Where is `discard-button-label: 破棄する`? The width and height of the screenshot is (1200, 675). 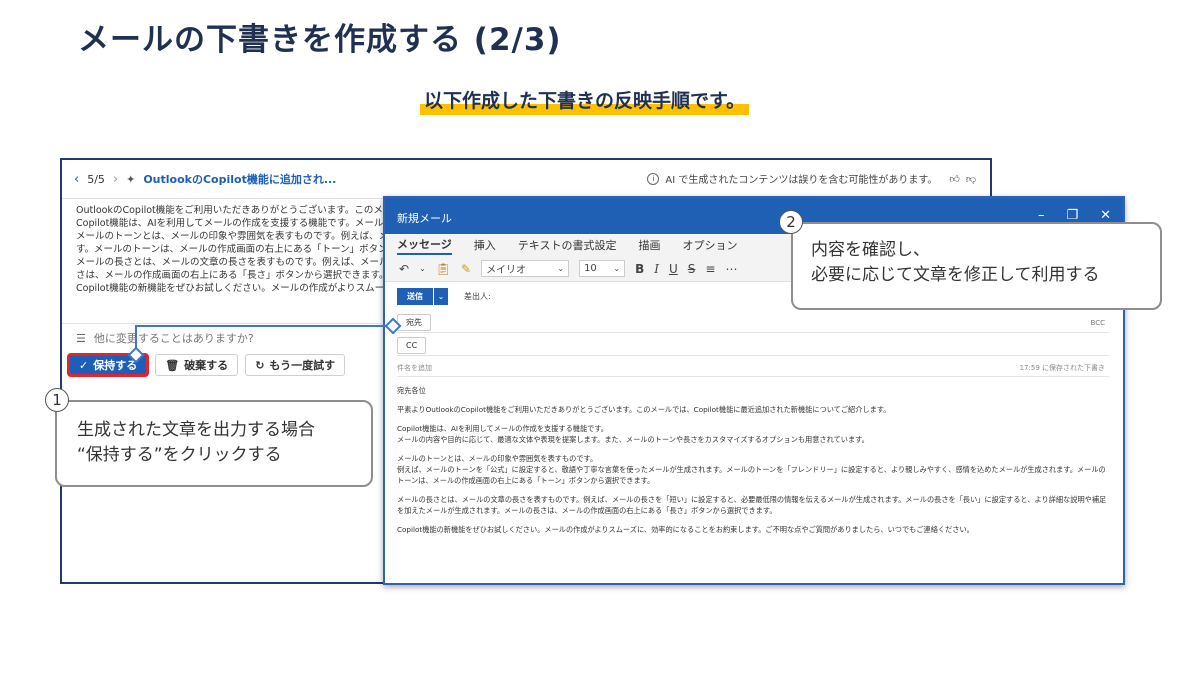
discard-button-label: 破棄する is located at coordinates (206, 365).